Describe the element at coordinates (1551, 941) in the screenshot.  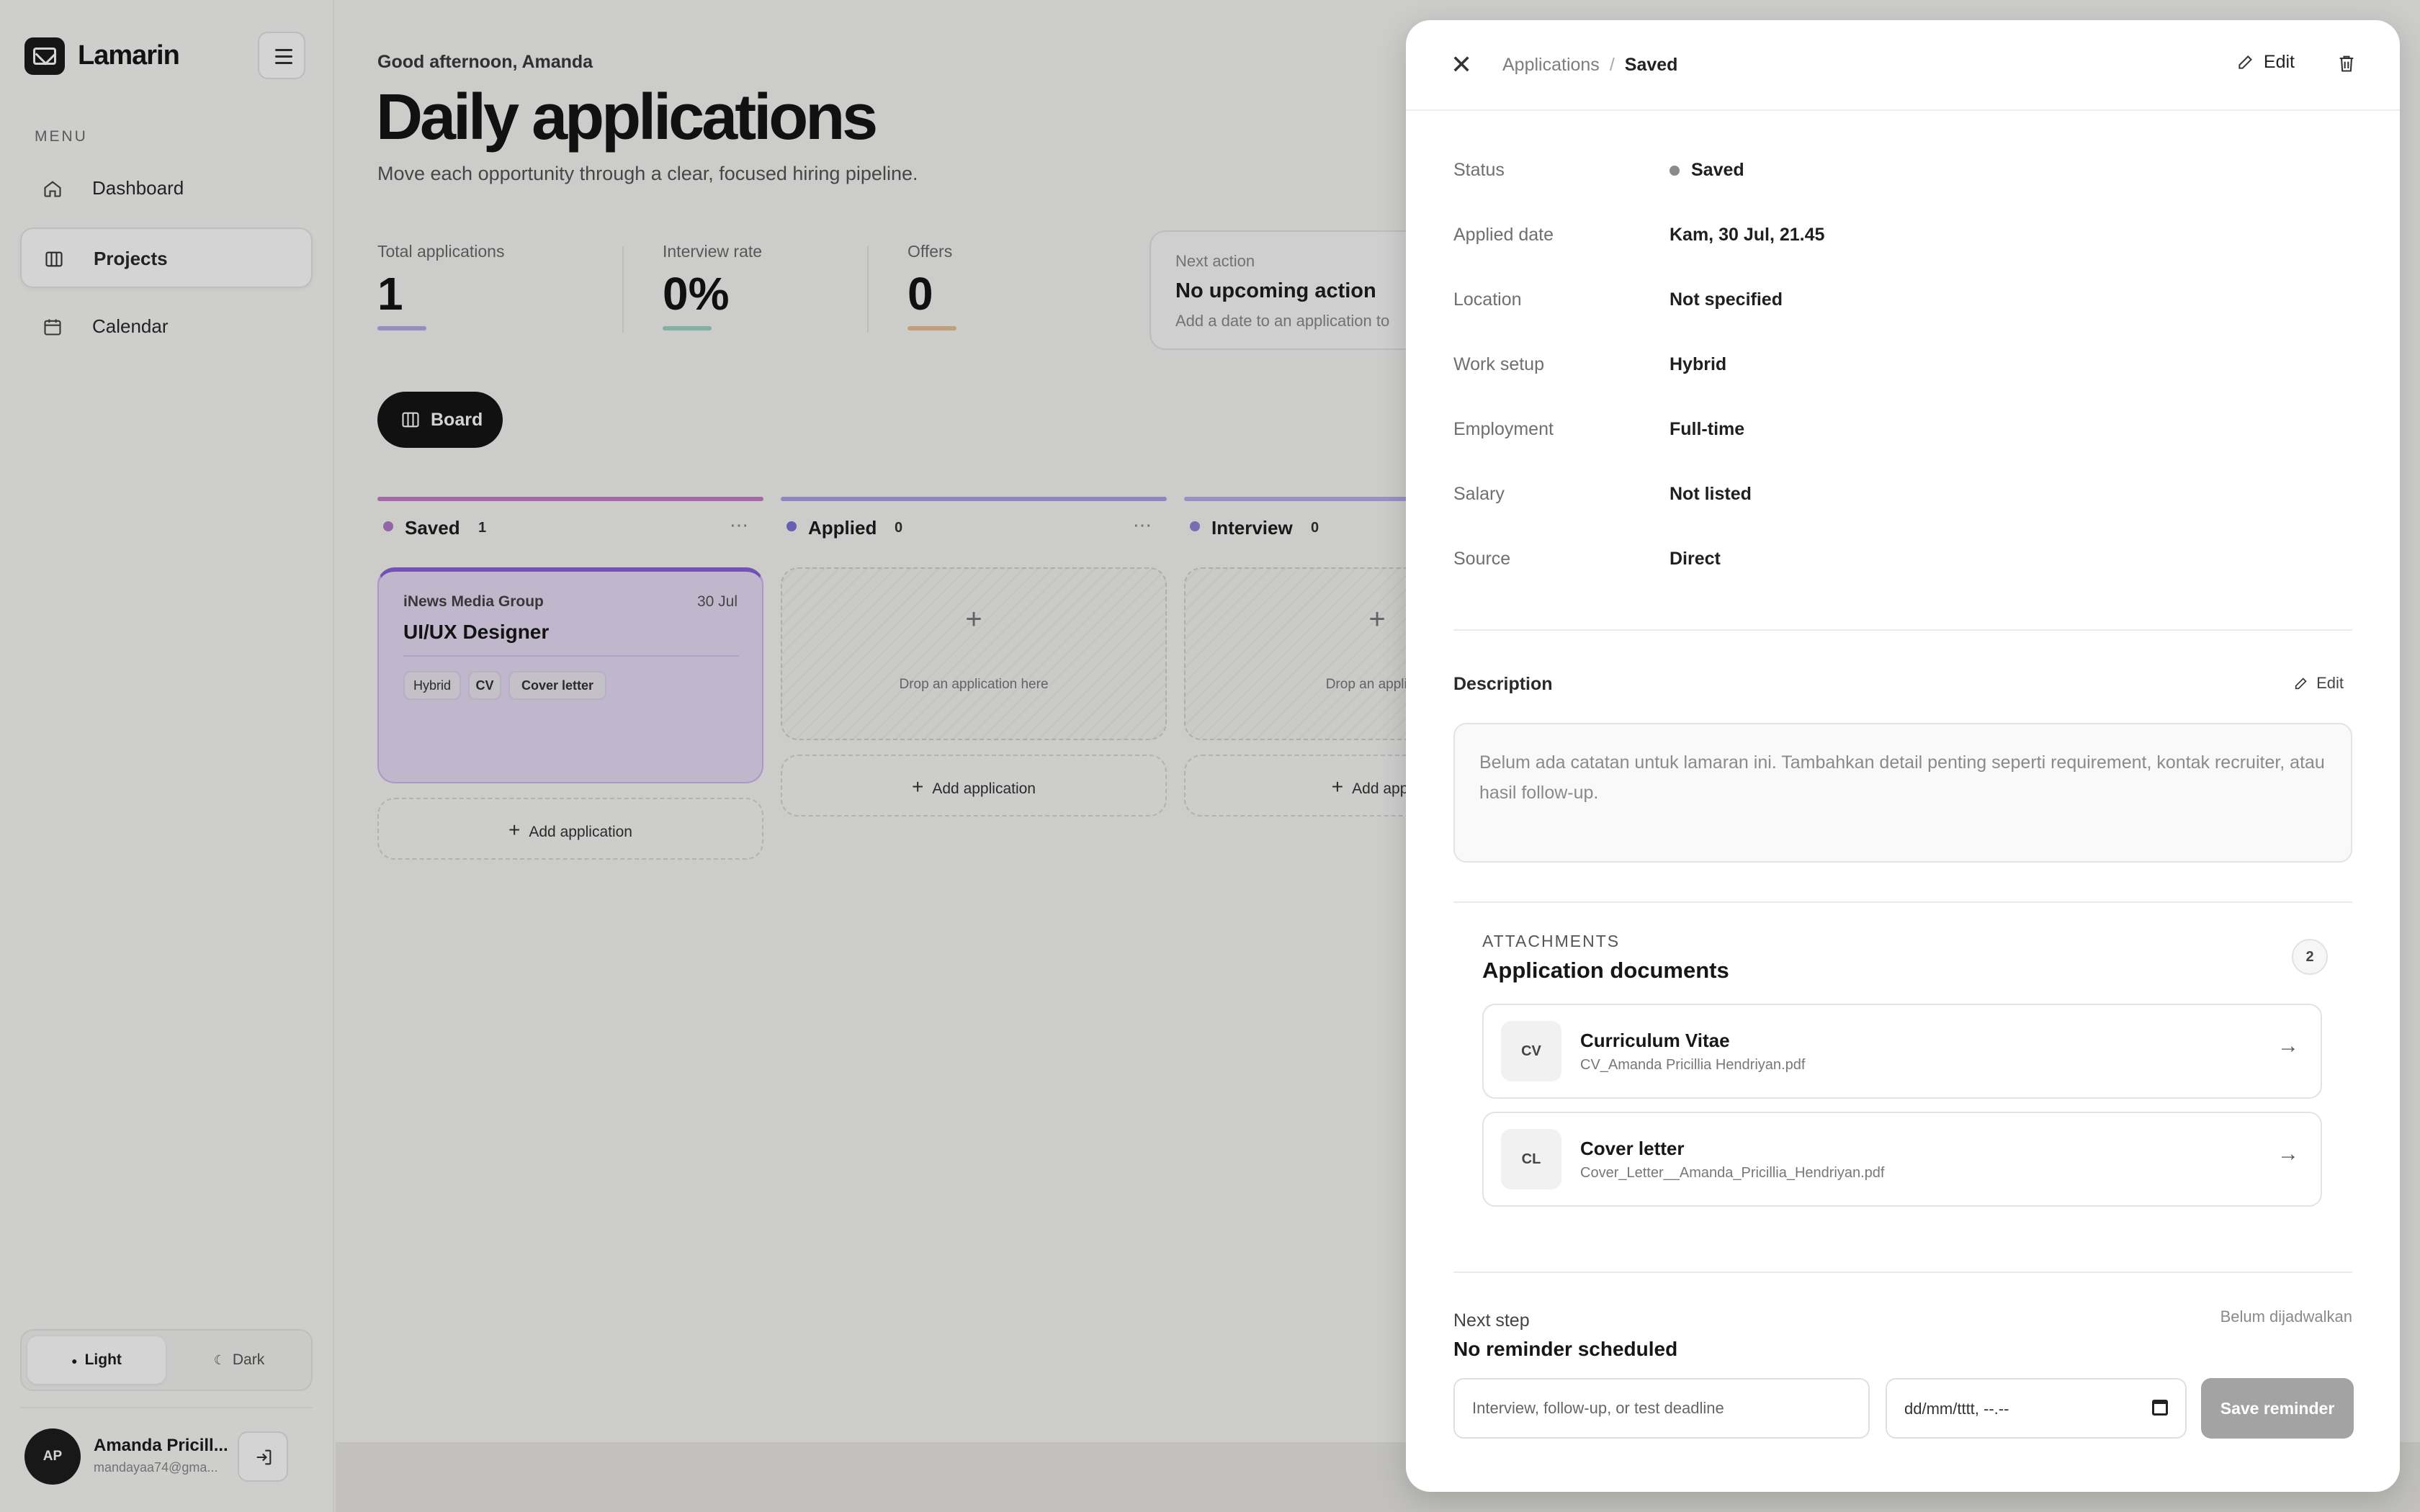
I see `attachments-overline: ATTACHMENTS` at that location.